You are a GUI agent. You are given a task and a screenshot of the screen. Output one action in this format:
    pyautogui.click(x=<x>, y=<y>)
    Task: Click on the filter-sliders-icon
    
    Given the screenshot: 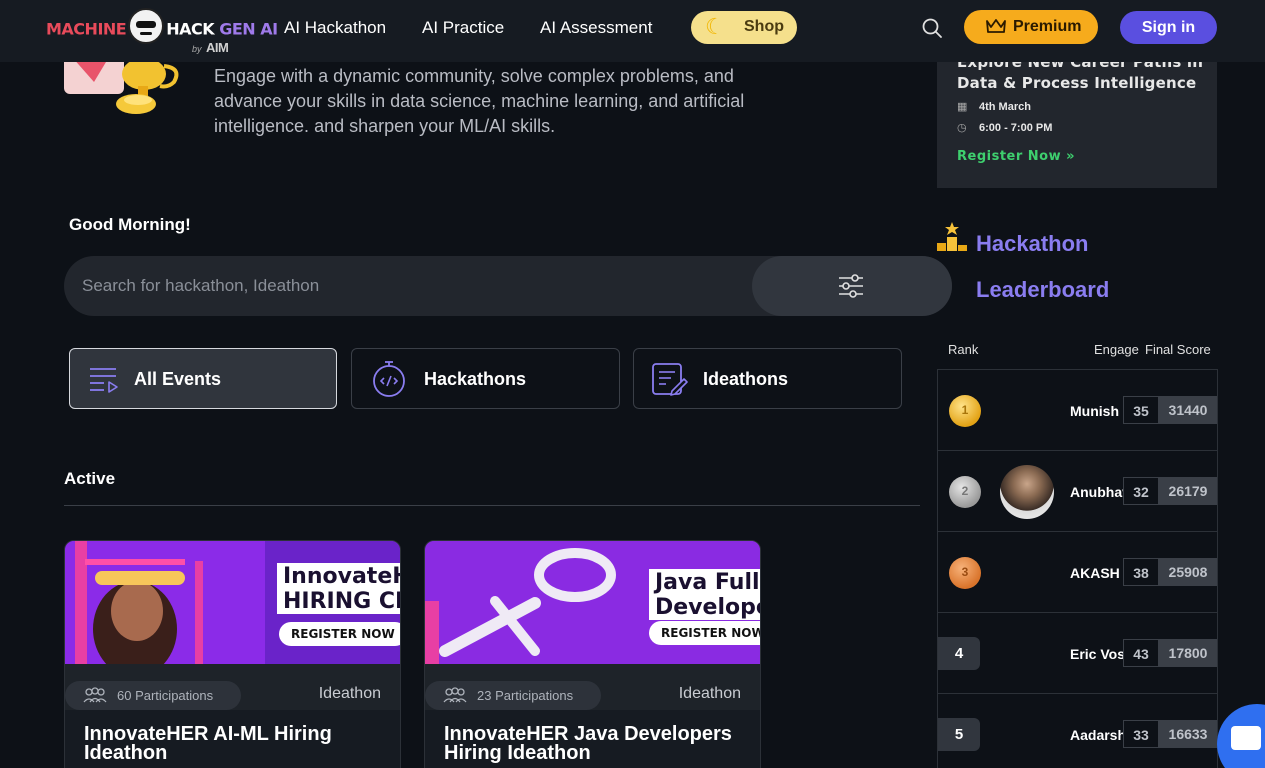 What is the action you would take?
    pyautogui.click(x=851, y=286)
    